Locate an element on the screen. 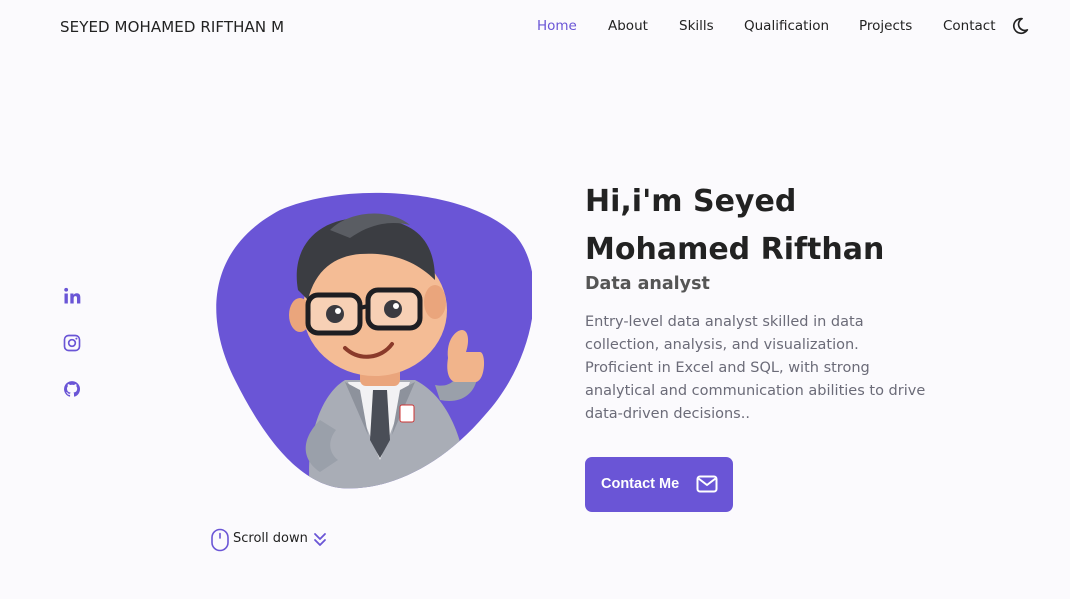  moon-icon is located at coordinates (1020, 26).